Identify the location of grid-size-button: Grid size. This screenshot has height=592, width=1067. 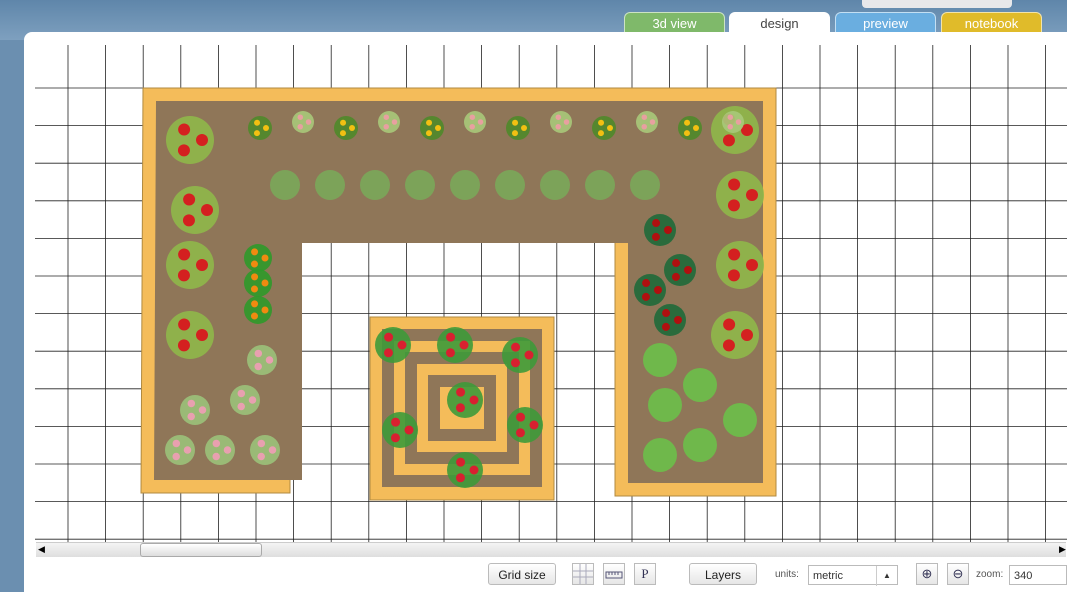
(522, 574).